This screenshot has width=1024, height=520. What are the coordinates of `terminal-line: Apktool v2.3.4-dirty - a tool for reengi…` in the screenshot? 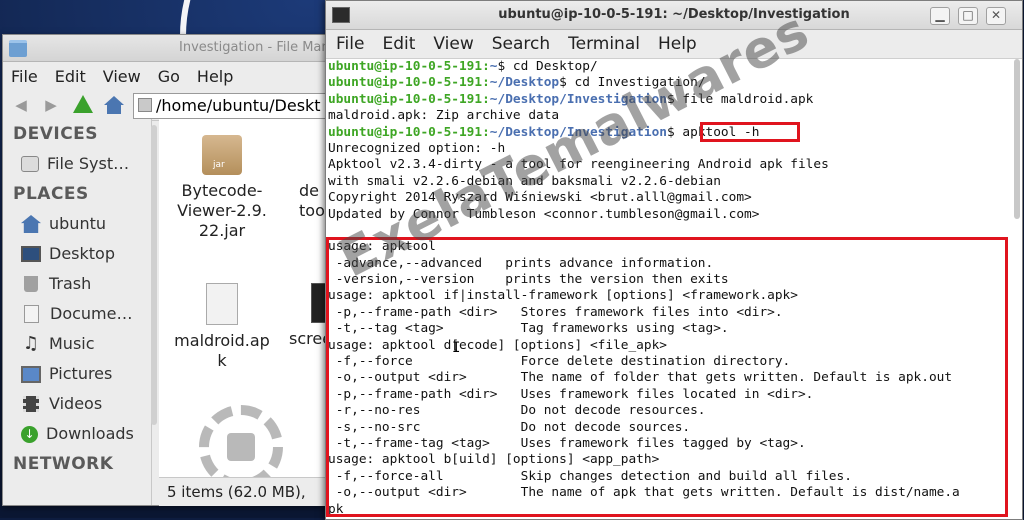 It's located at (578, 165).